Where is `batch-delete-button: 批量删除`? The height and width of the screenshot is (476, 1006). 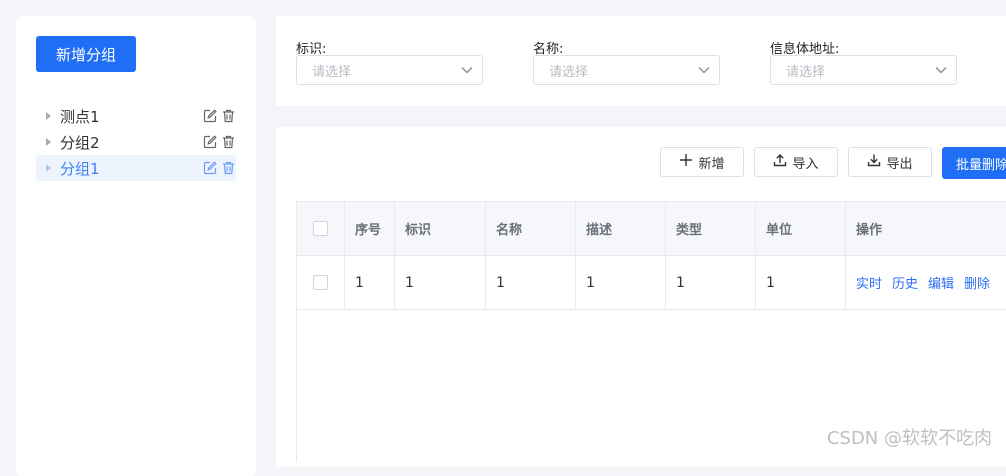 batch-delete-button: 批量删除 is located at coordinates (974, 163).